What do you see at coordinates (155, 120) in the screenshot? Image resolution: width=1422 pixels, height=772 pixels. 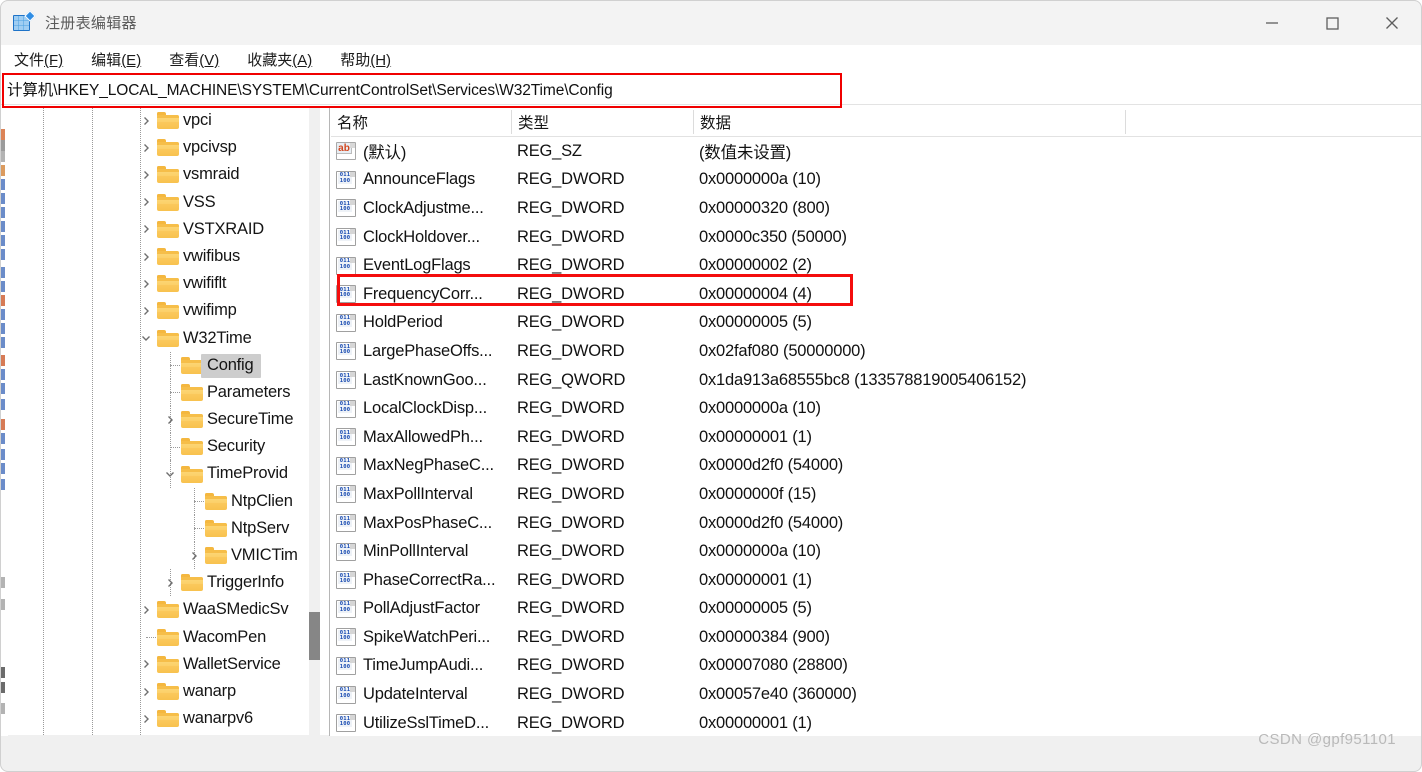 I see `tree-node-vpci: vpci` at bounding box center [155, 120].